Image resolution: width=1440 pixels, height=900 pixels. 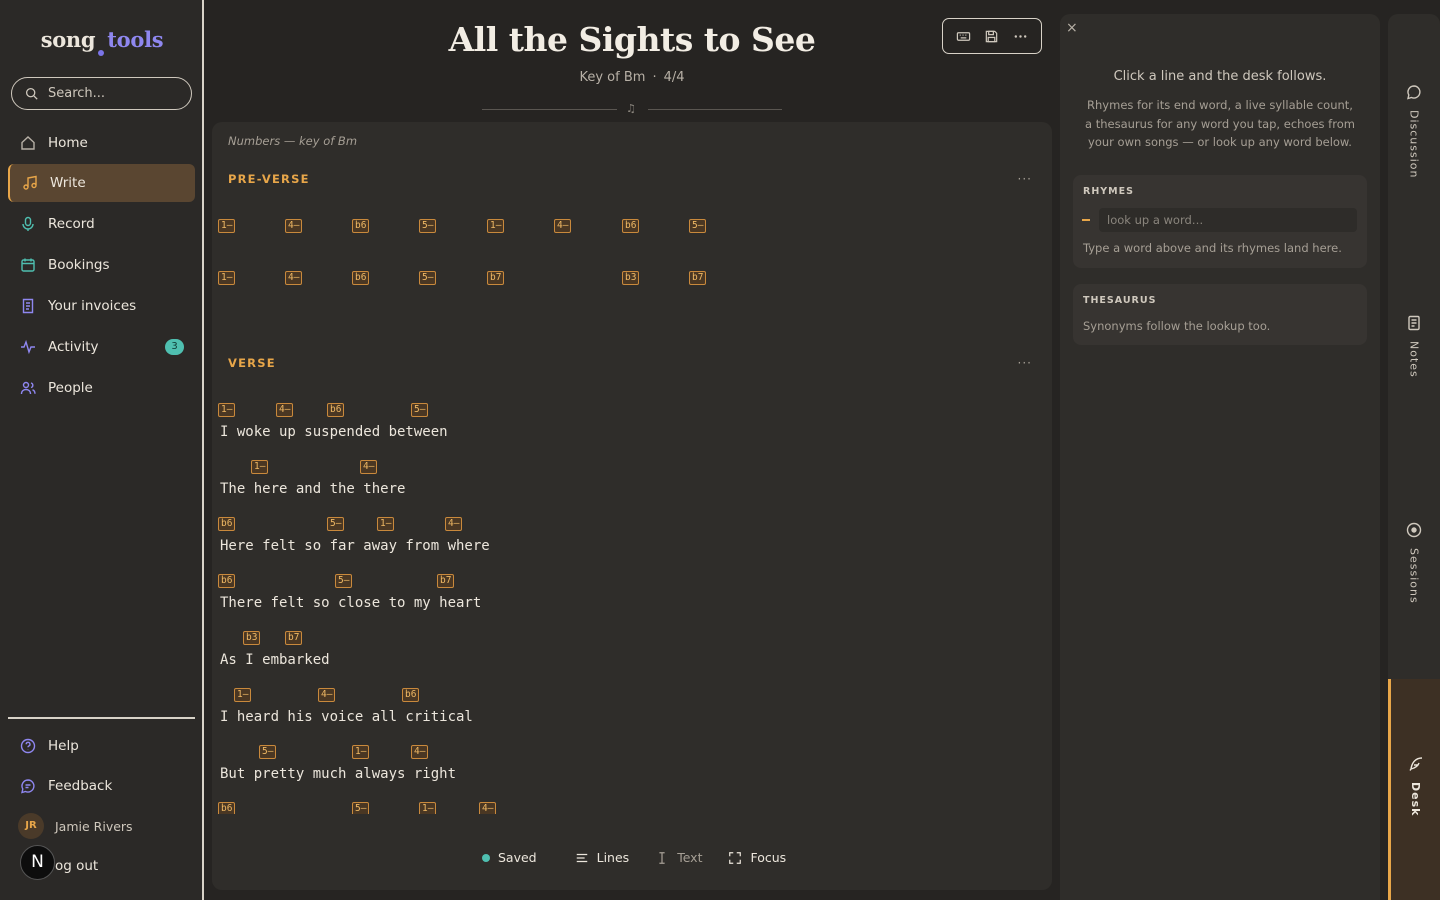 I want to click on pre-verse-more-button: ···, so click(x=1025, y=179).